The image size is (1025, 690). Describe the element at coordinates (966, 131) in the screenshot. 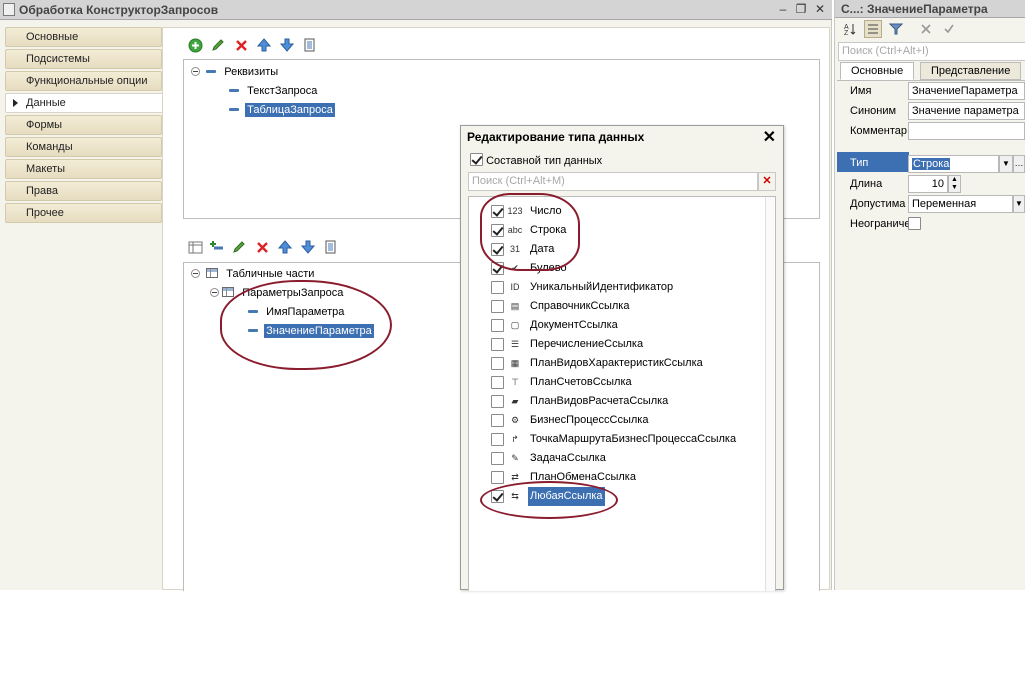

I see `comment-field` at that location.